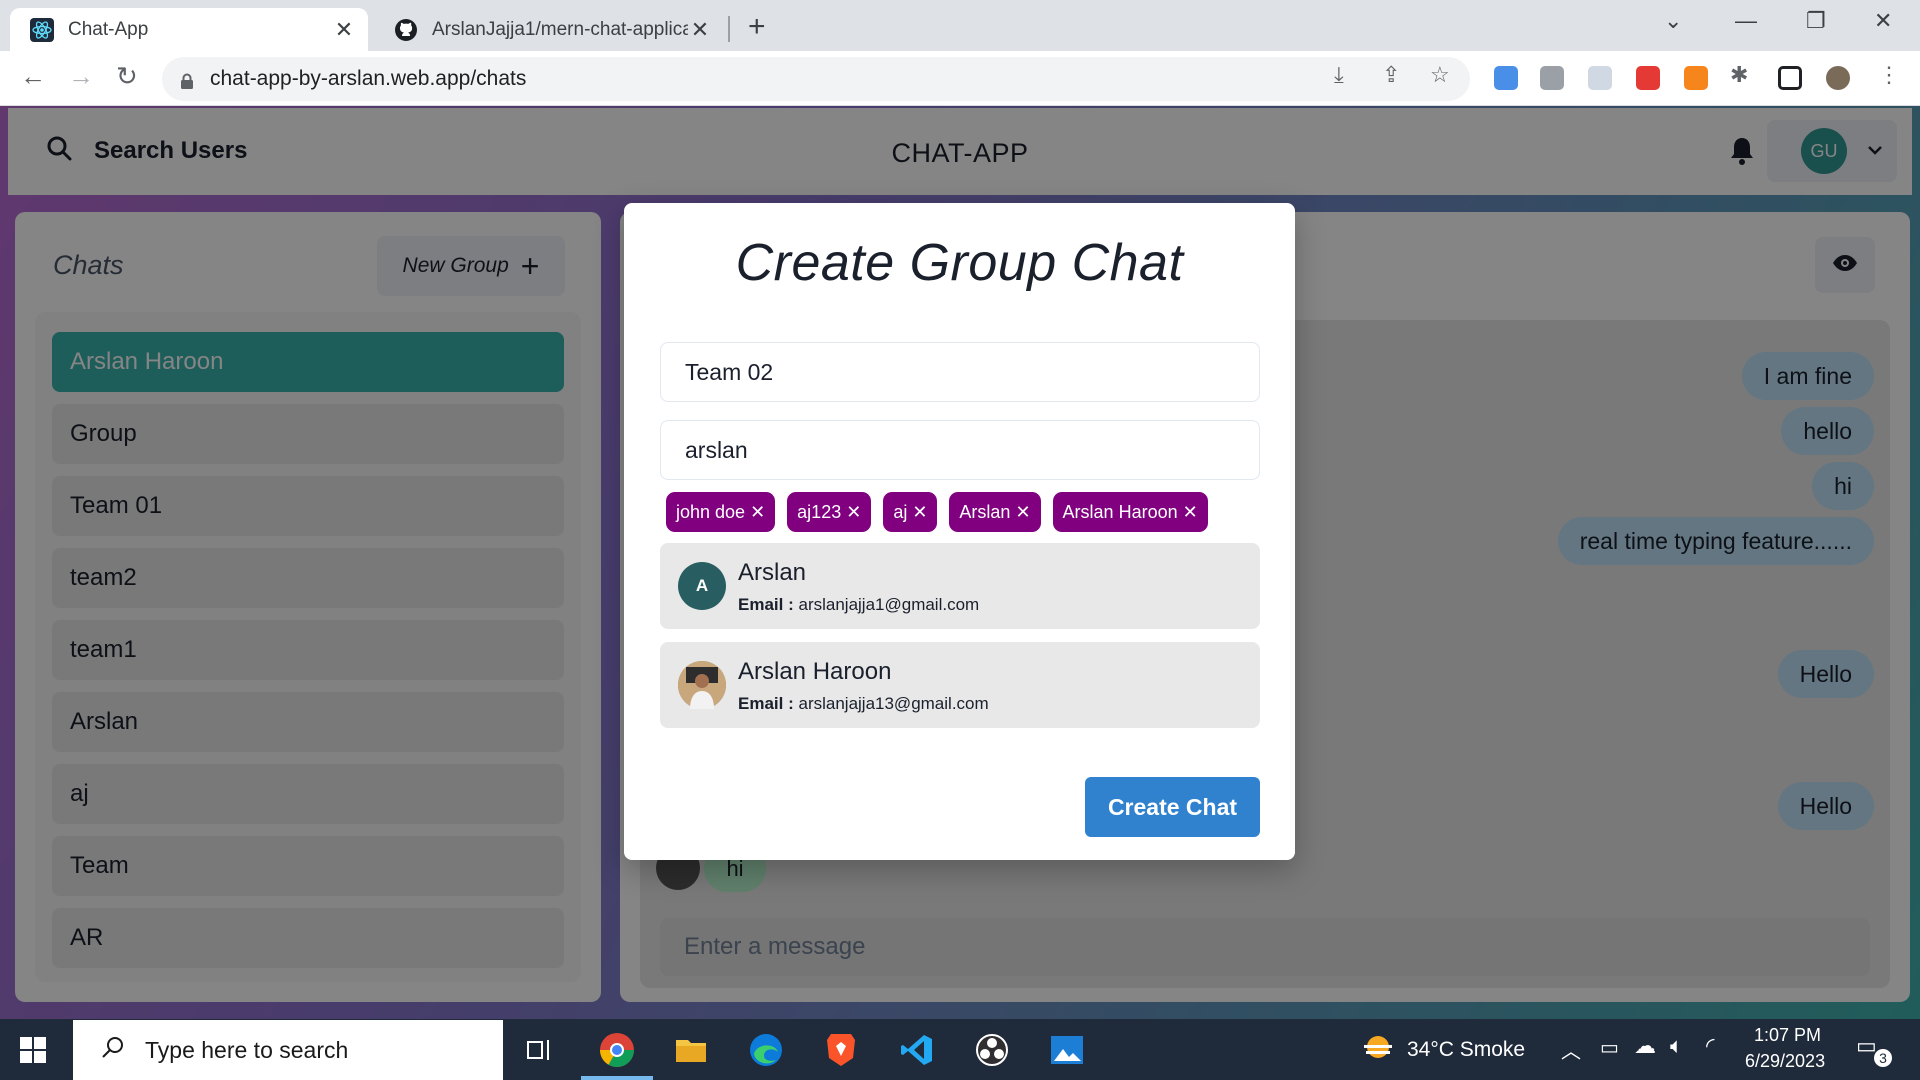  What do you see at coordinates (1172, 807) in the screenshot?
I see `create-chat-button: Create Chat` at bounding box center [1172, 807].